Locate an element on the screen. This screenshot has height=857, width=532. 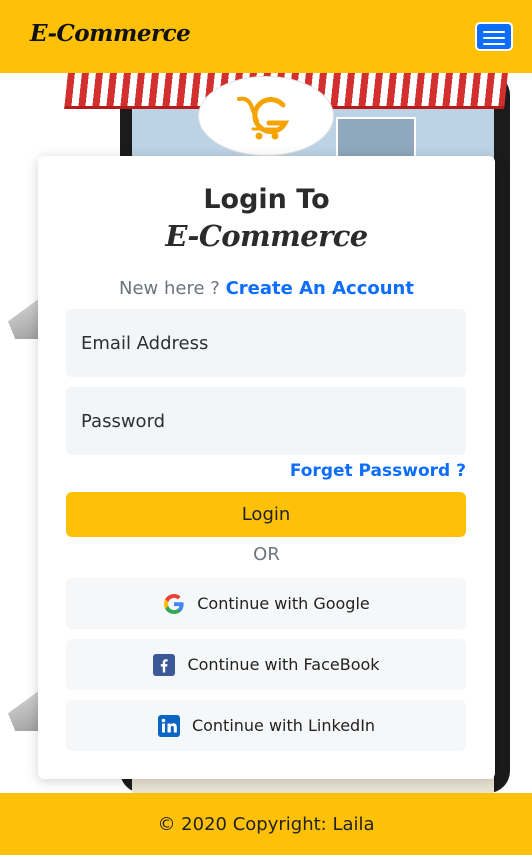
linkedin-login-button: Continue with LinkedIn is located at coordinates (266, 725).